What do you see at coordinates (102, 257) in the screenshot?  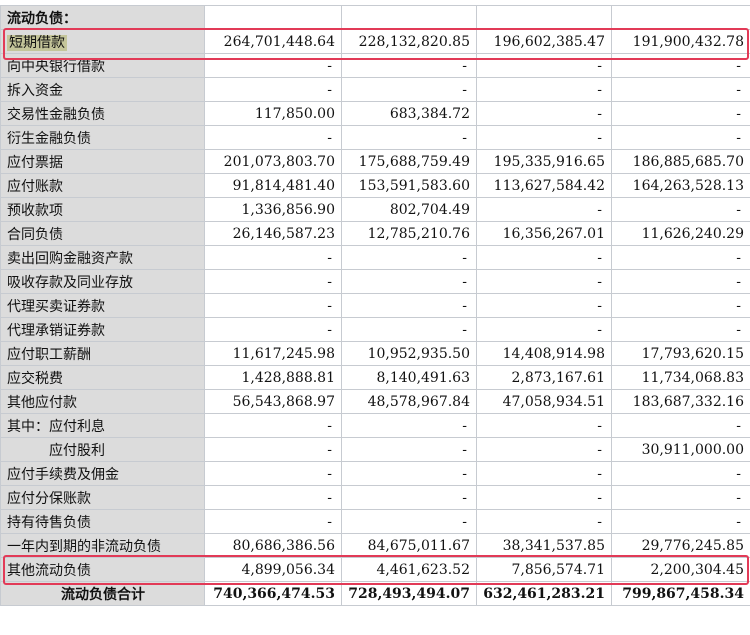 I see `row-label: 卖出回购金融资产款` at bounding box center [102, 257].